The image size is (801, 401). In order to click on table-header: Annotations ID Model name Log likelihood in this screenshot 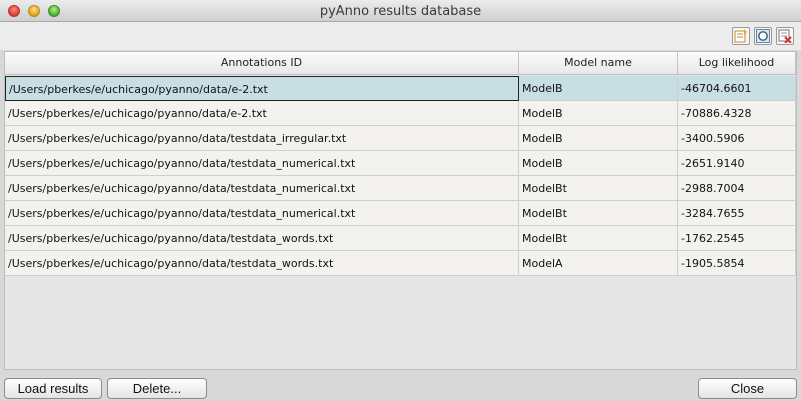, I will do `click(400, 63)`.